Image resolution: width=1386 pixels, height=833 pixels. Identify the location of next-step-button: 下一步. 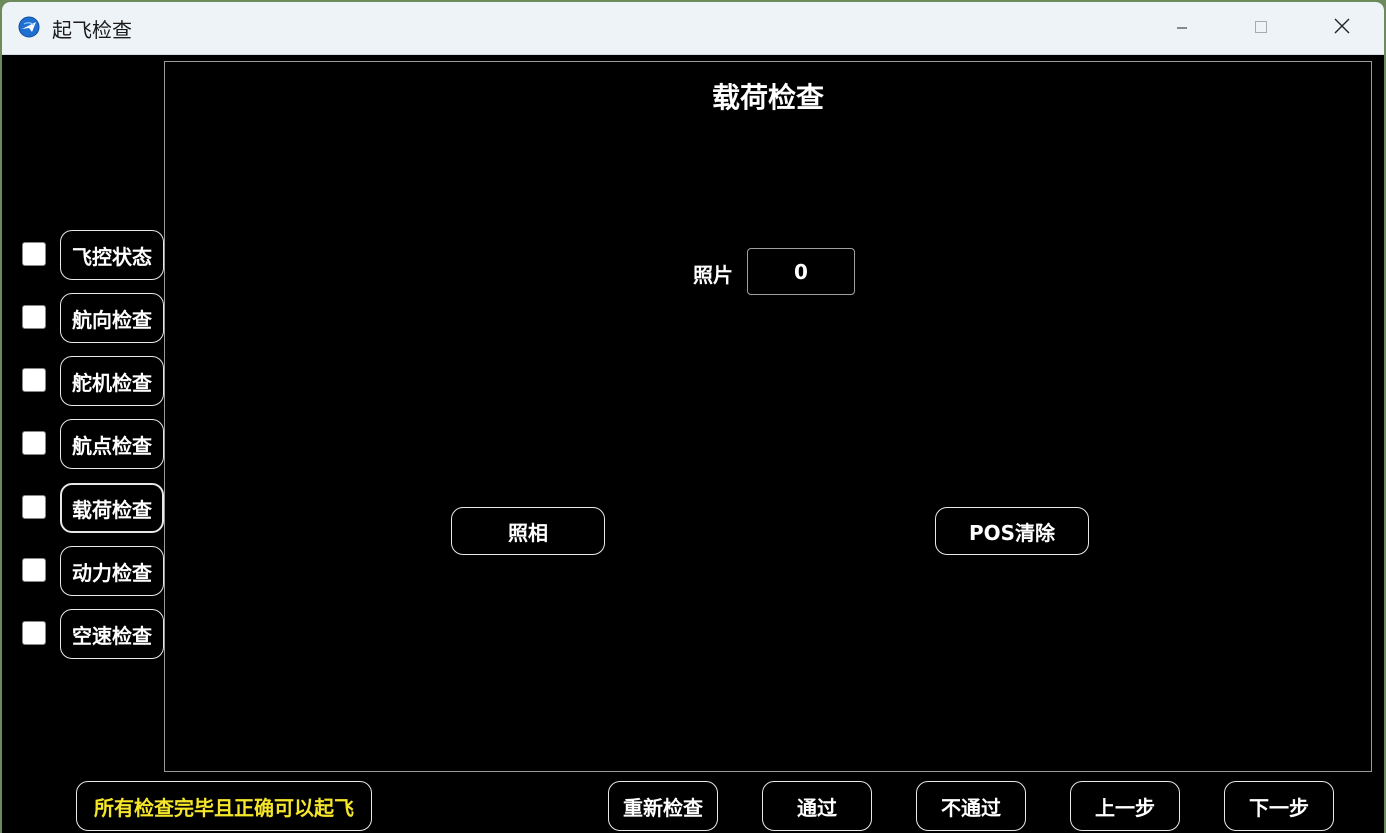
(1279, 806).